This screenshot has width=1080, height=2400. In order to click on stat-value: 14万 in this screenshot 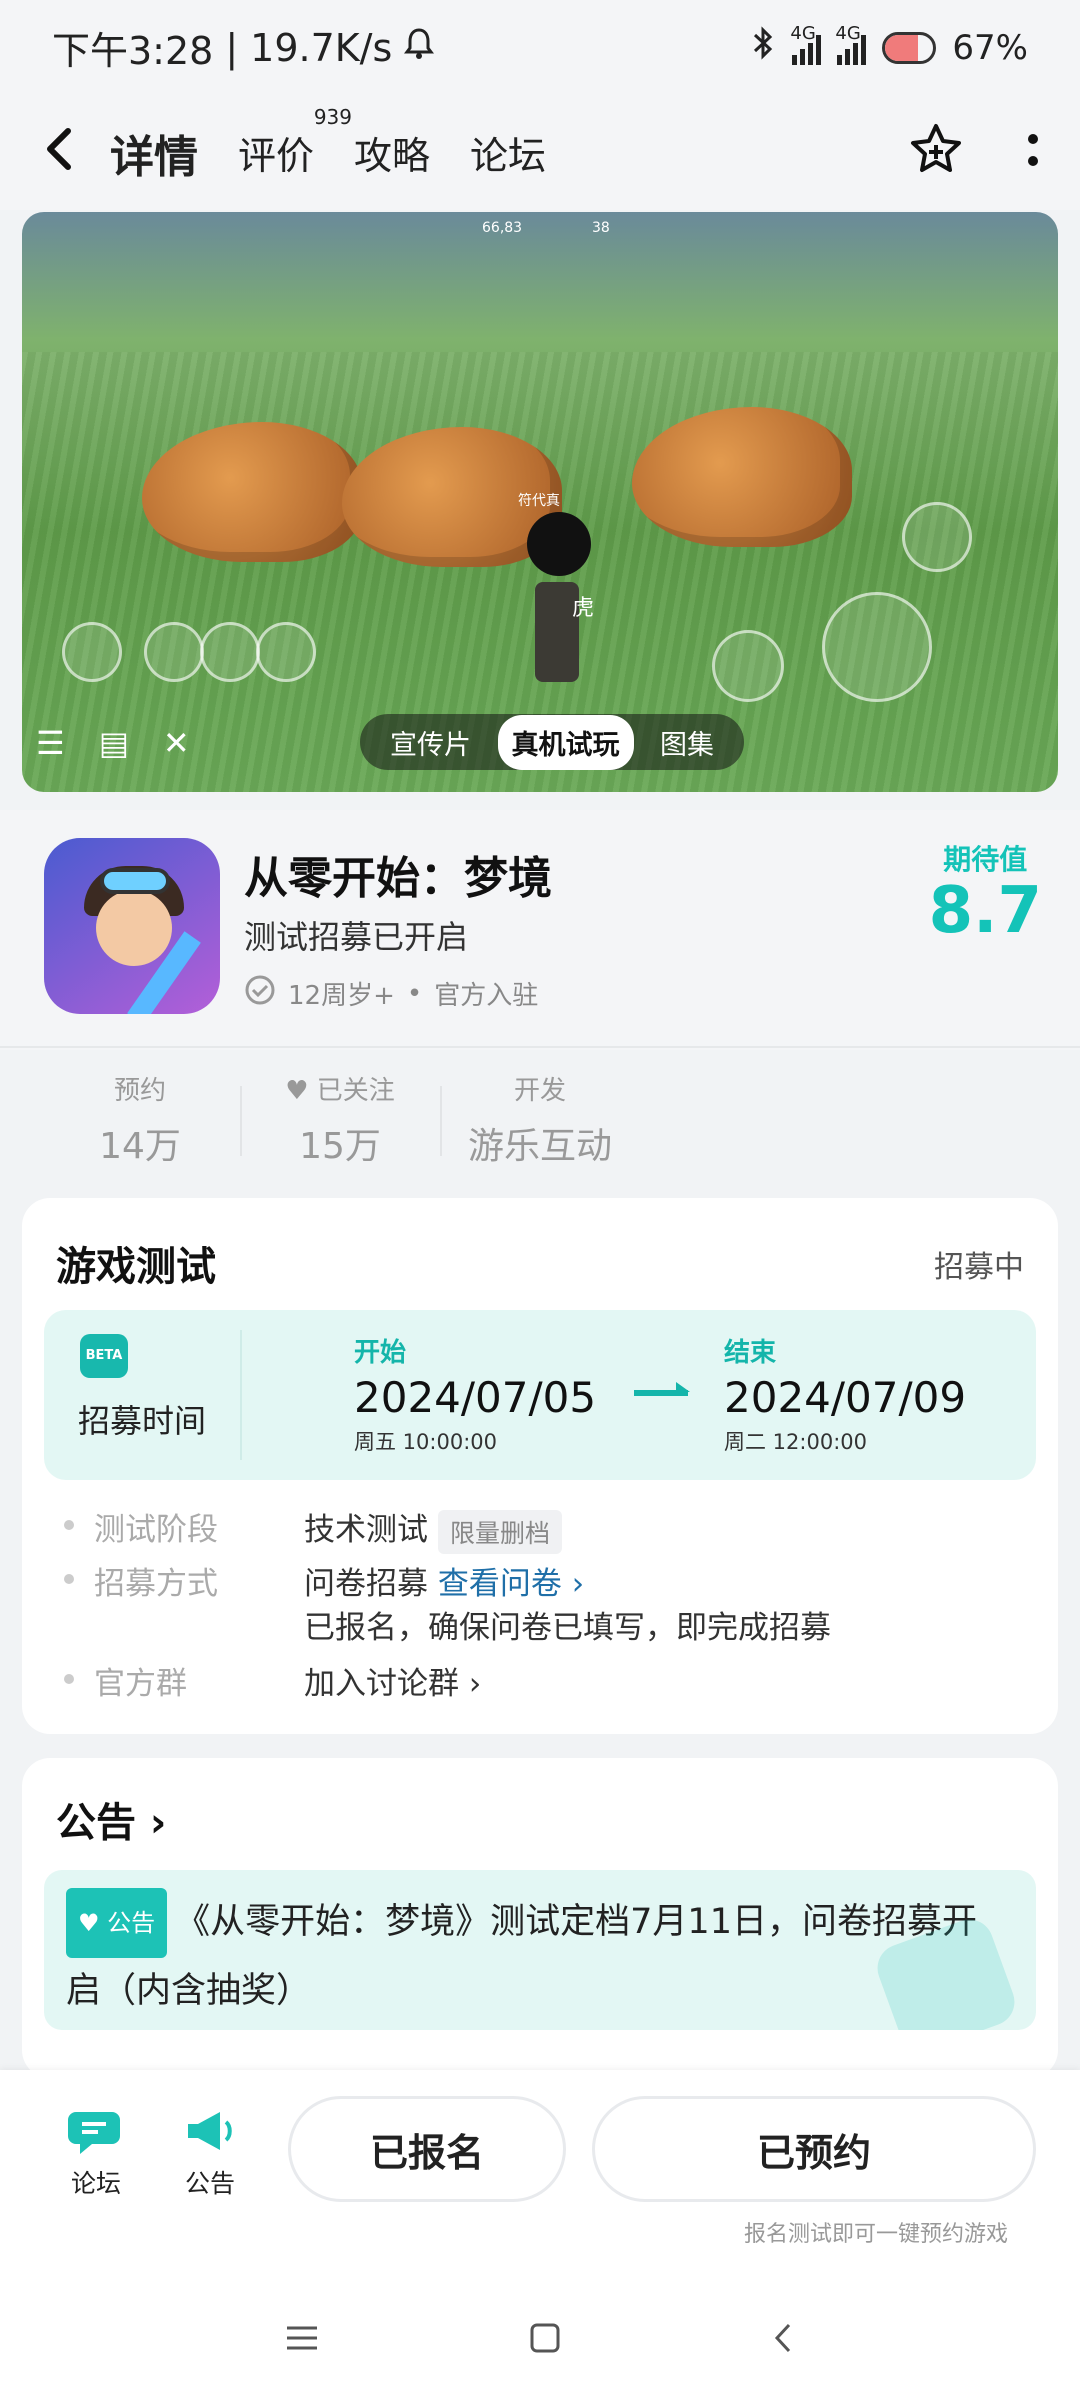, I will do `click(140, 1146)`.